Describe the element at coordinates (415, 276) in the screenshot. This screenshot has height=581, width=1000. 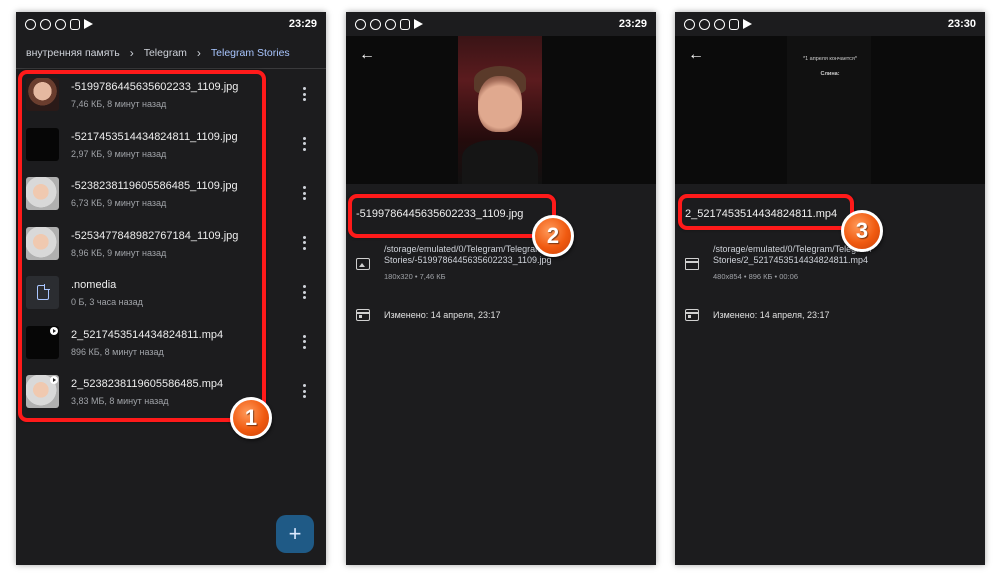
I see `file-dimensions-size: 180x320 • 7,46 КБ` at that location.